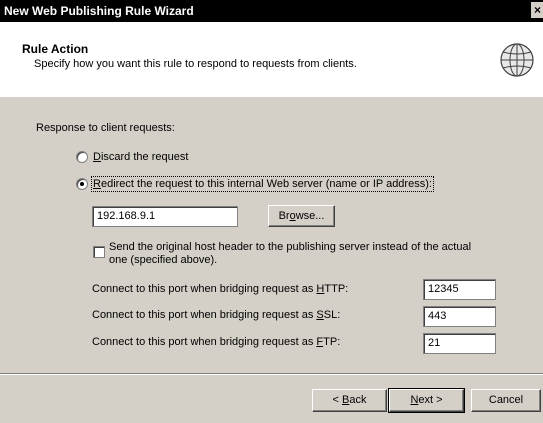 The height and width of the screenshot is (423, 543). I want to click on ssl-port-input: 443, so click(459, 316).